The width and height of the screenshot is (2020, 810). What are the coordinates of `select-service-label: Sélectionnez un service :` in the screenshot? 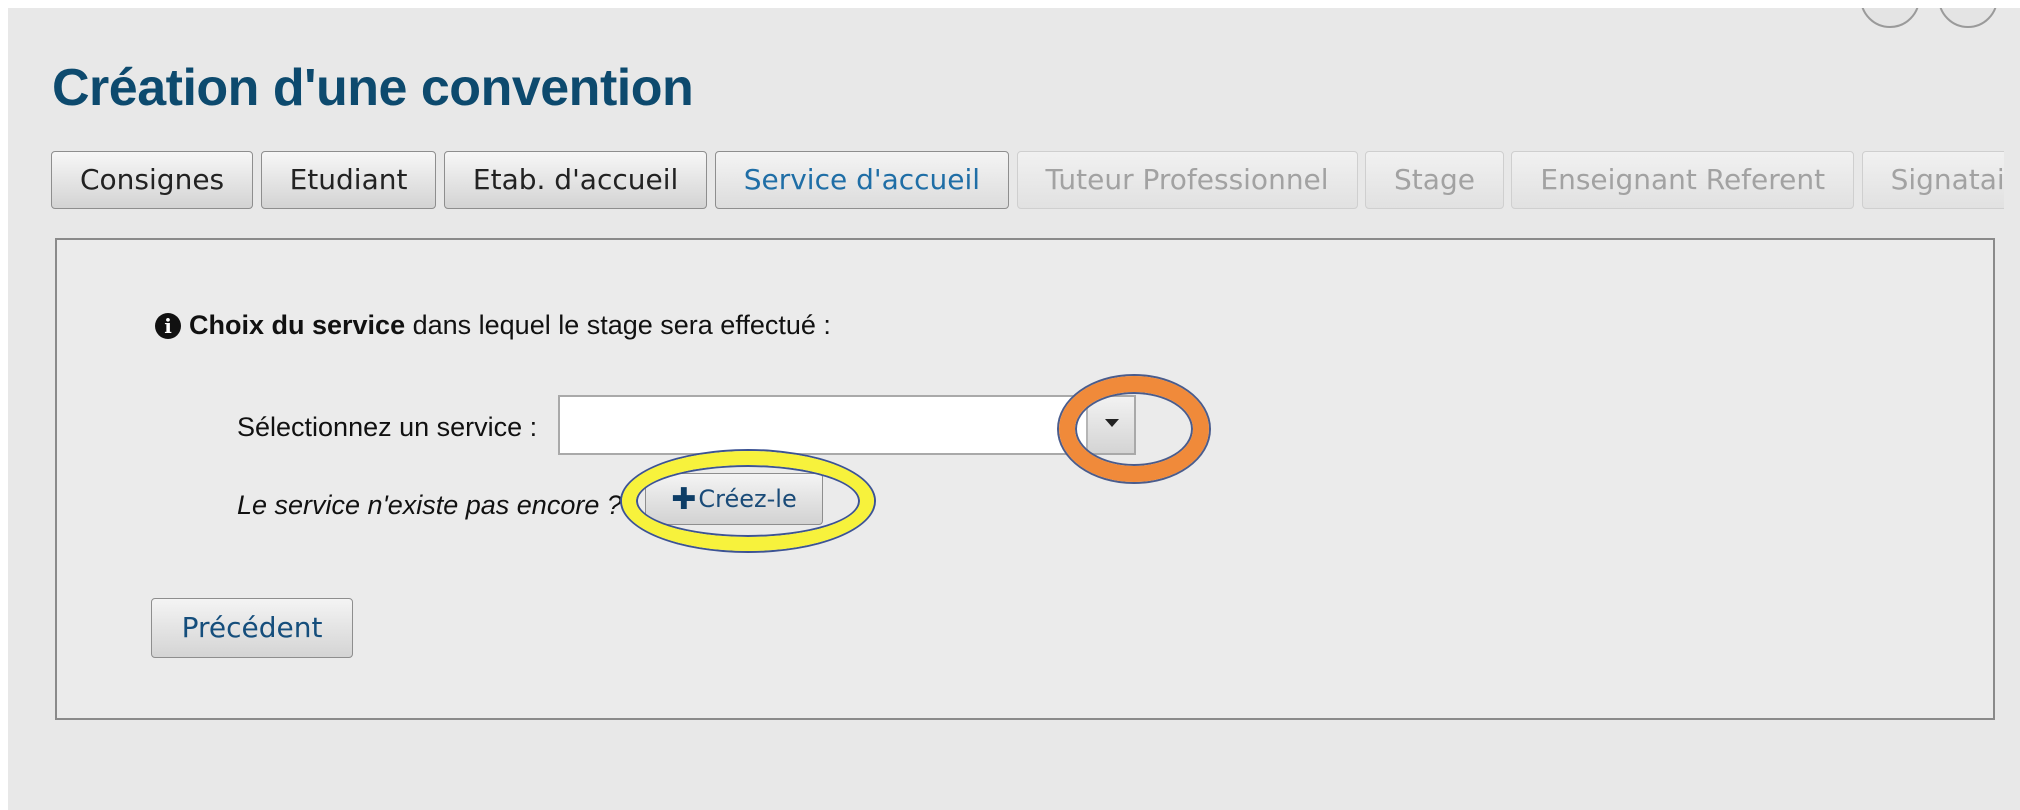 It's located at (387, 427).